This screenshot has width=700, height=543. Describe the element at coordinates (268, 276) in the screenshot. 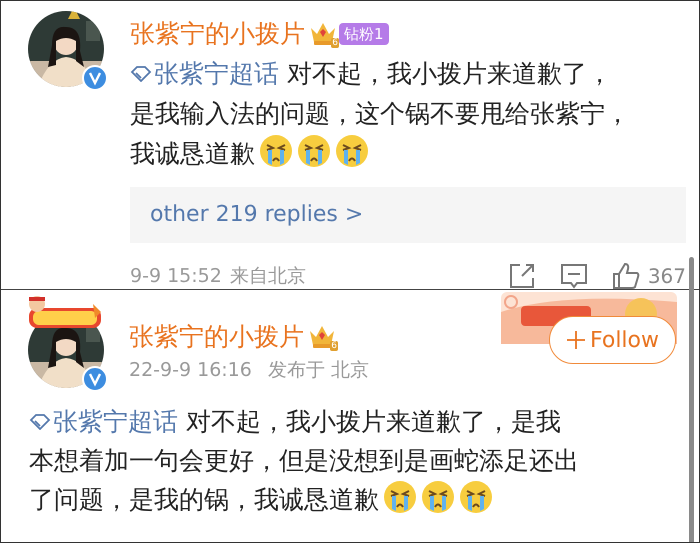

I see `comment-location: 来自北京` at that location.